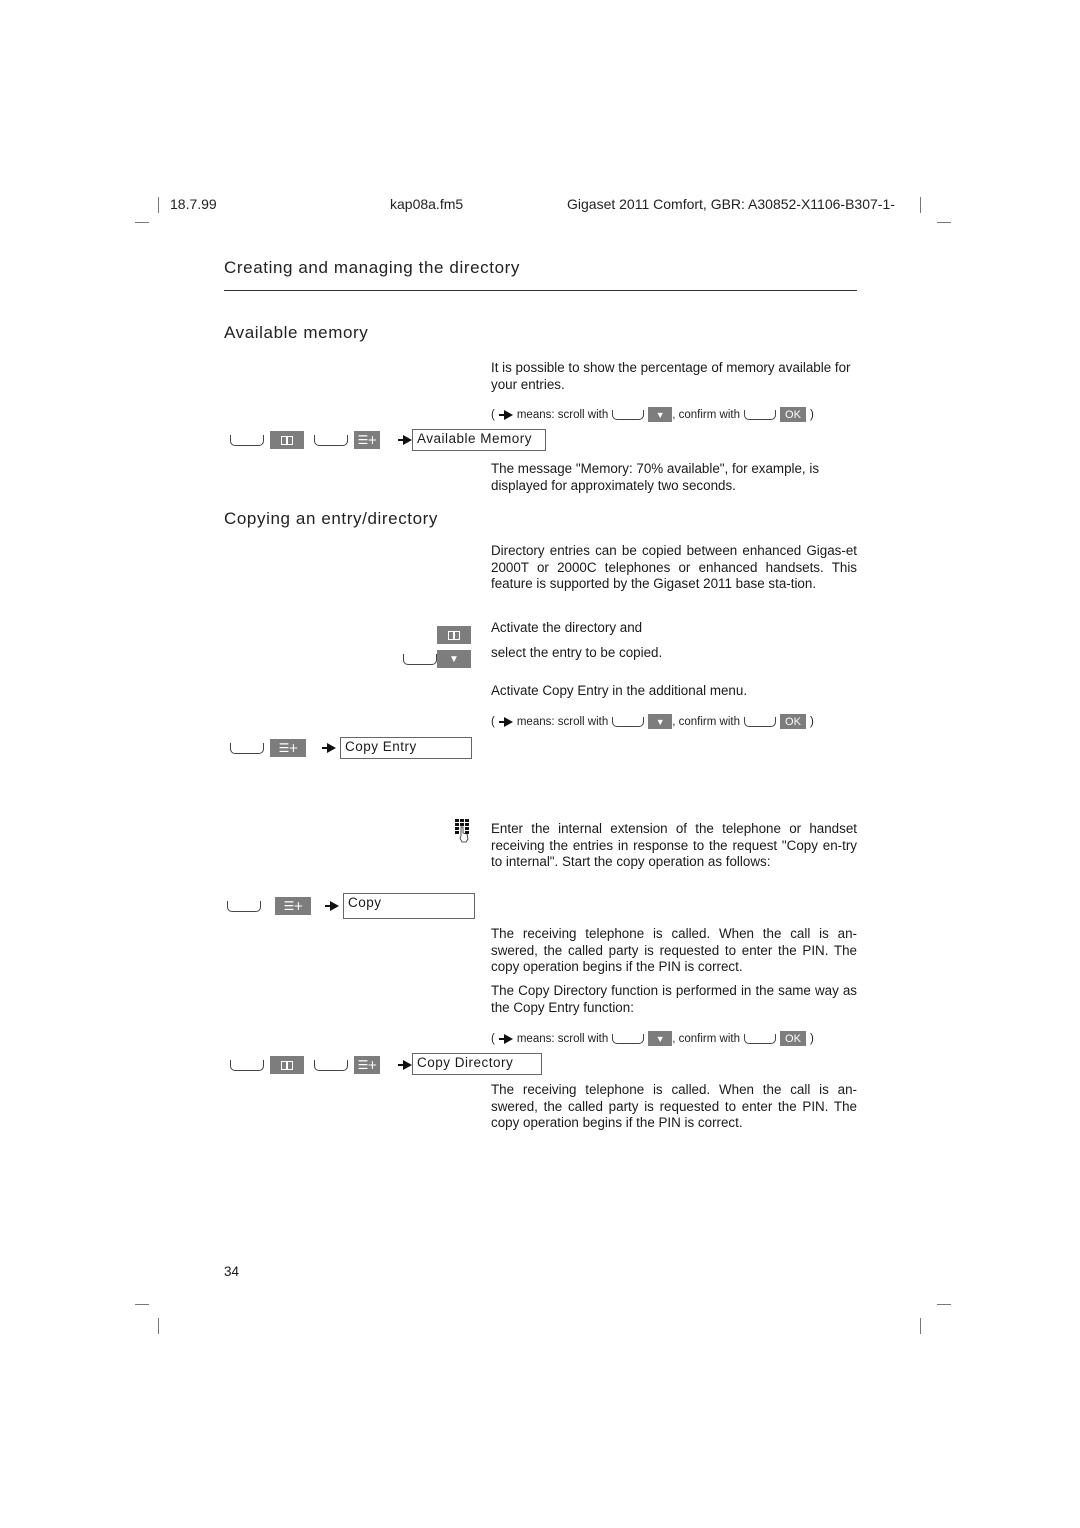 Image resolution: width=1080 pixels, height=1528 pixels. What do you see at coordinates (232, 1271) in the screenshot?
I see `page-number: 34` at bounding box center [232, 1271].